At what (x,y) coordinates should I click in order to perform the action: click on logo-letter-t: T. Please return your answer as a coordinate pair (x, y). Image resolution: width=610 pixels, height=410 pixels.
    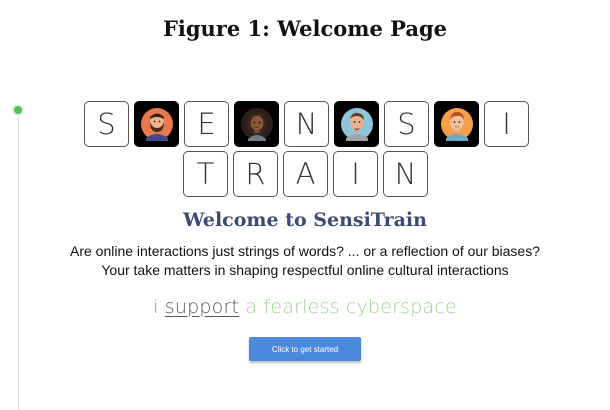
    Looking at the image, I should click on (205, 174).